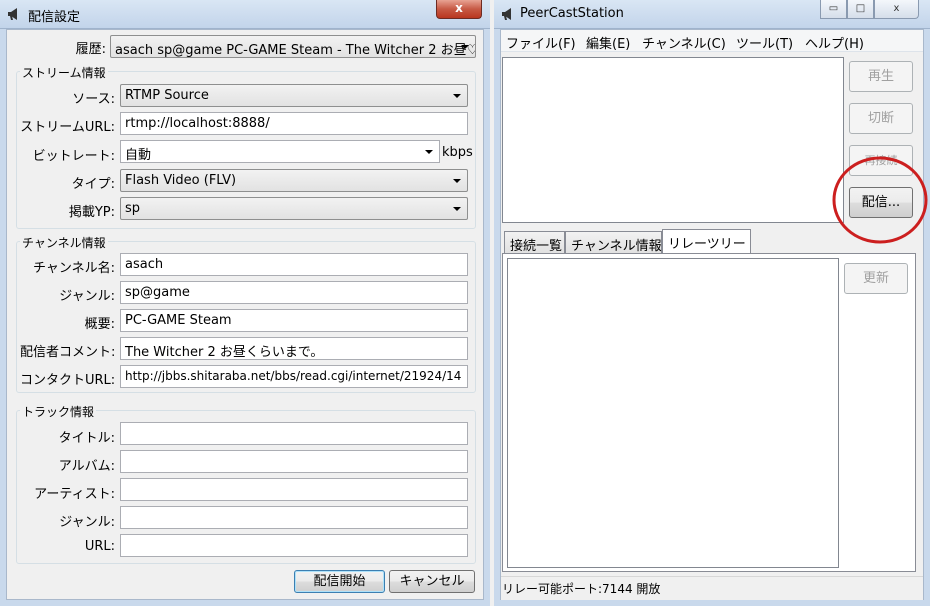 This screenshot has height=606, width=930. What do you see at coordinates (87, 296) in the screenshot?
I see `genre-label: ジャンル:` at bounding box center [87, 296].